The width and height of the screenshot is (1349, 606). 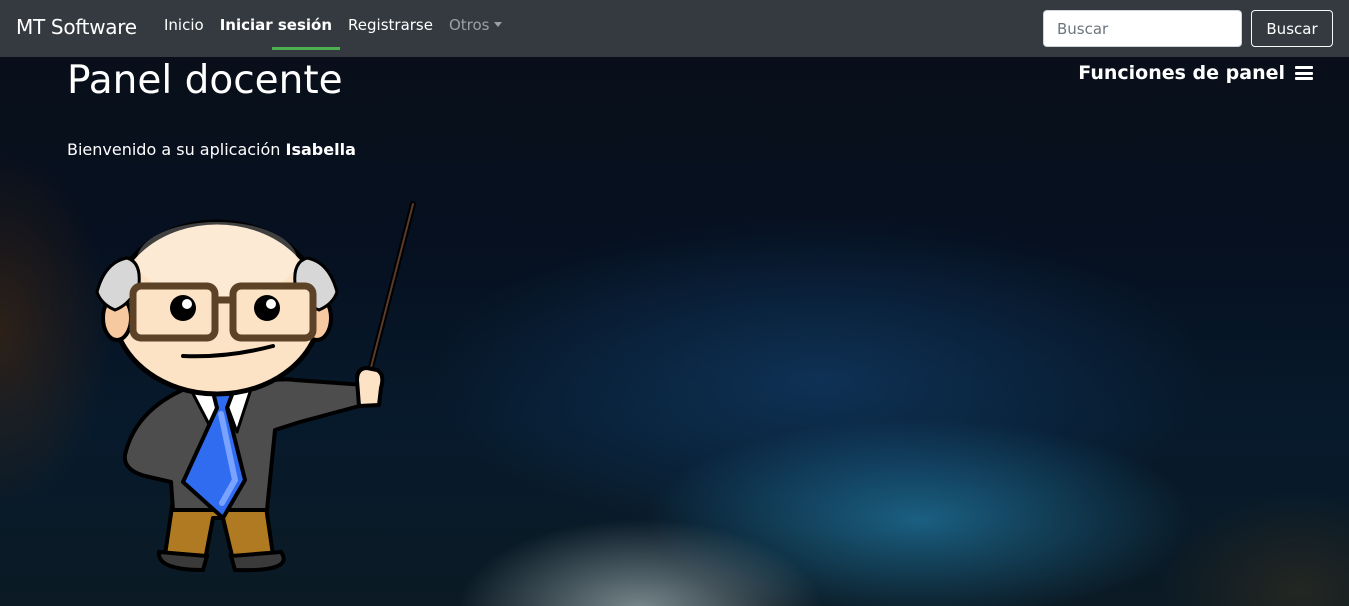 I want to click on panel-functions-toggle: Funciones de panel, so click(x=1195, y=73).